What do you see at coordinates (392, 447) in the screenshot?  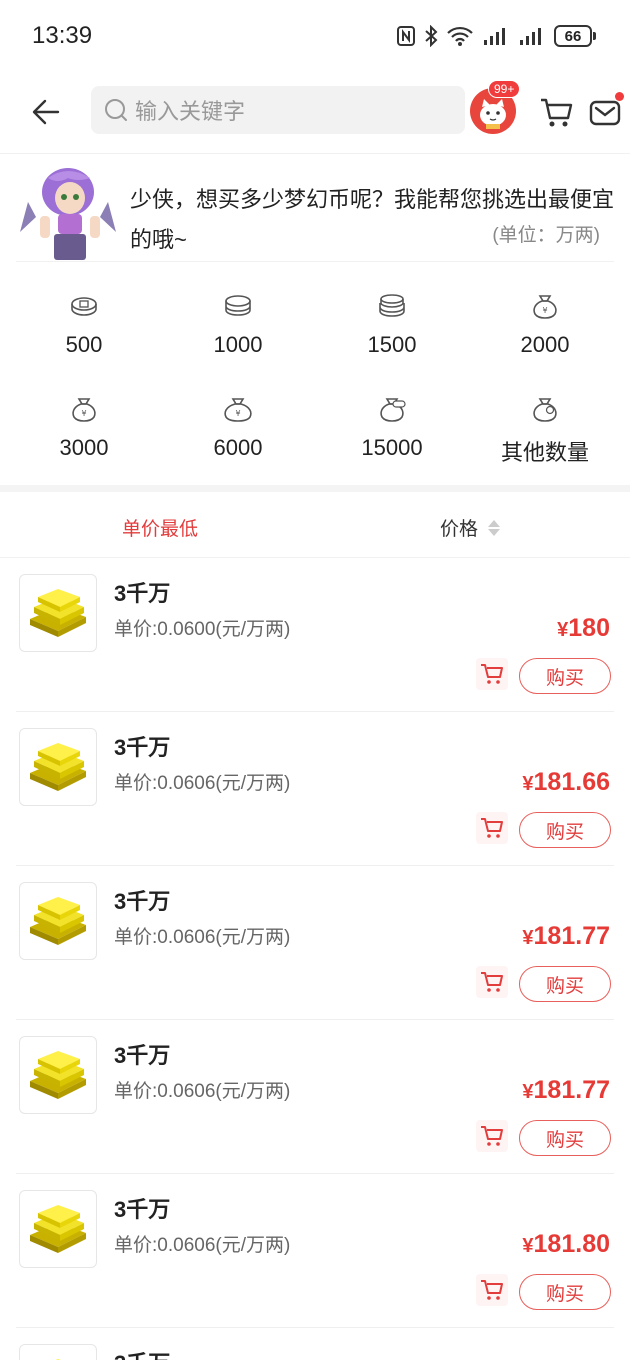 I see `quantity-label: 15000` at bounding box center [392, 447].